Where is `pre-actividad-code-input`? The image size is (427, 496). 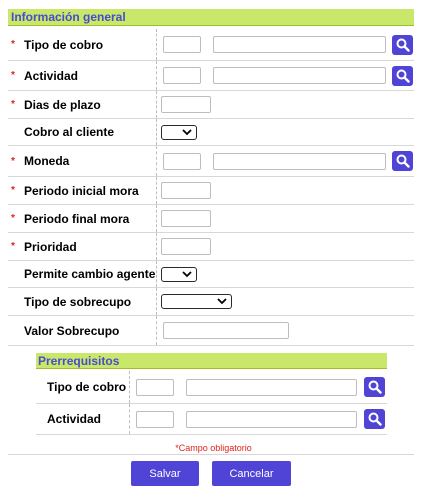 pre-actividad-code-input is located at coordinates (155, 419).